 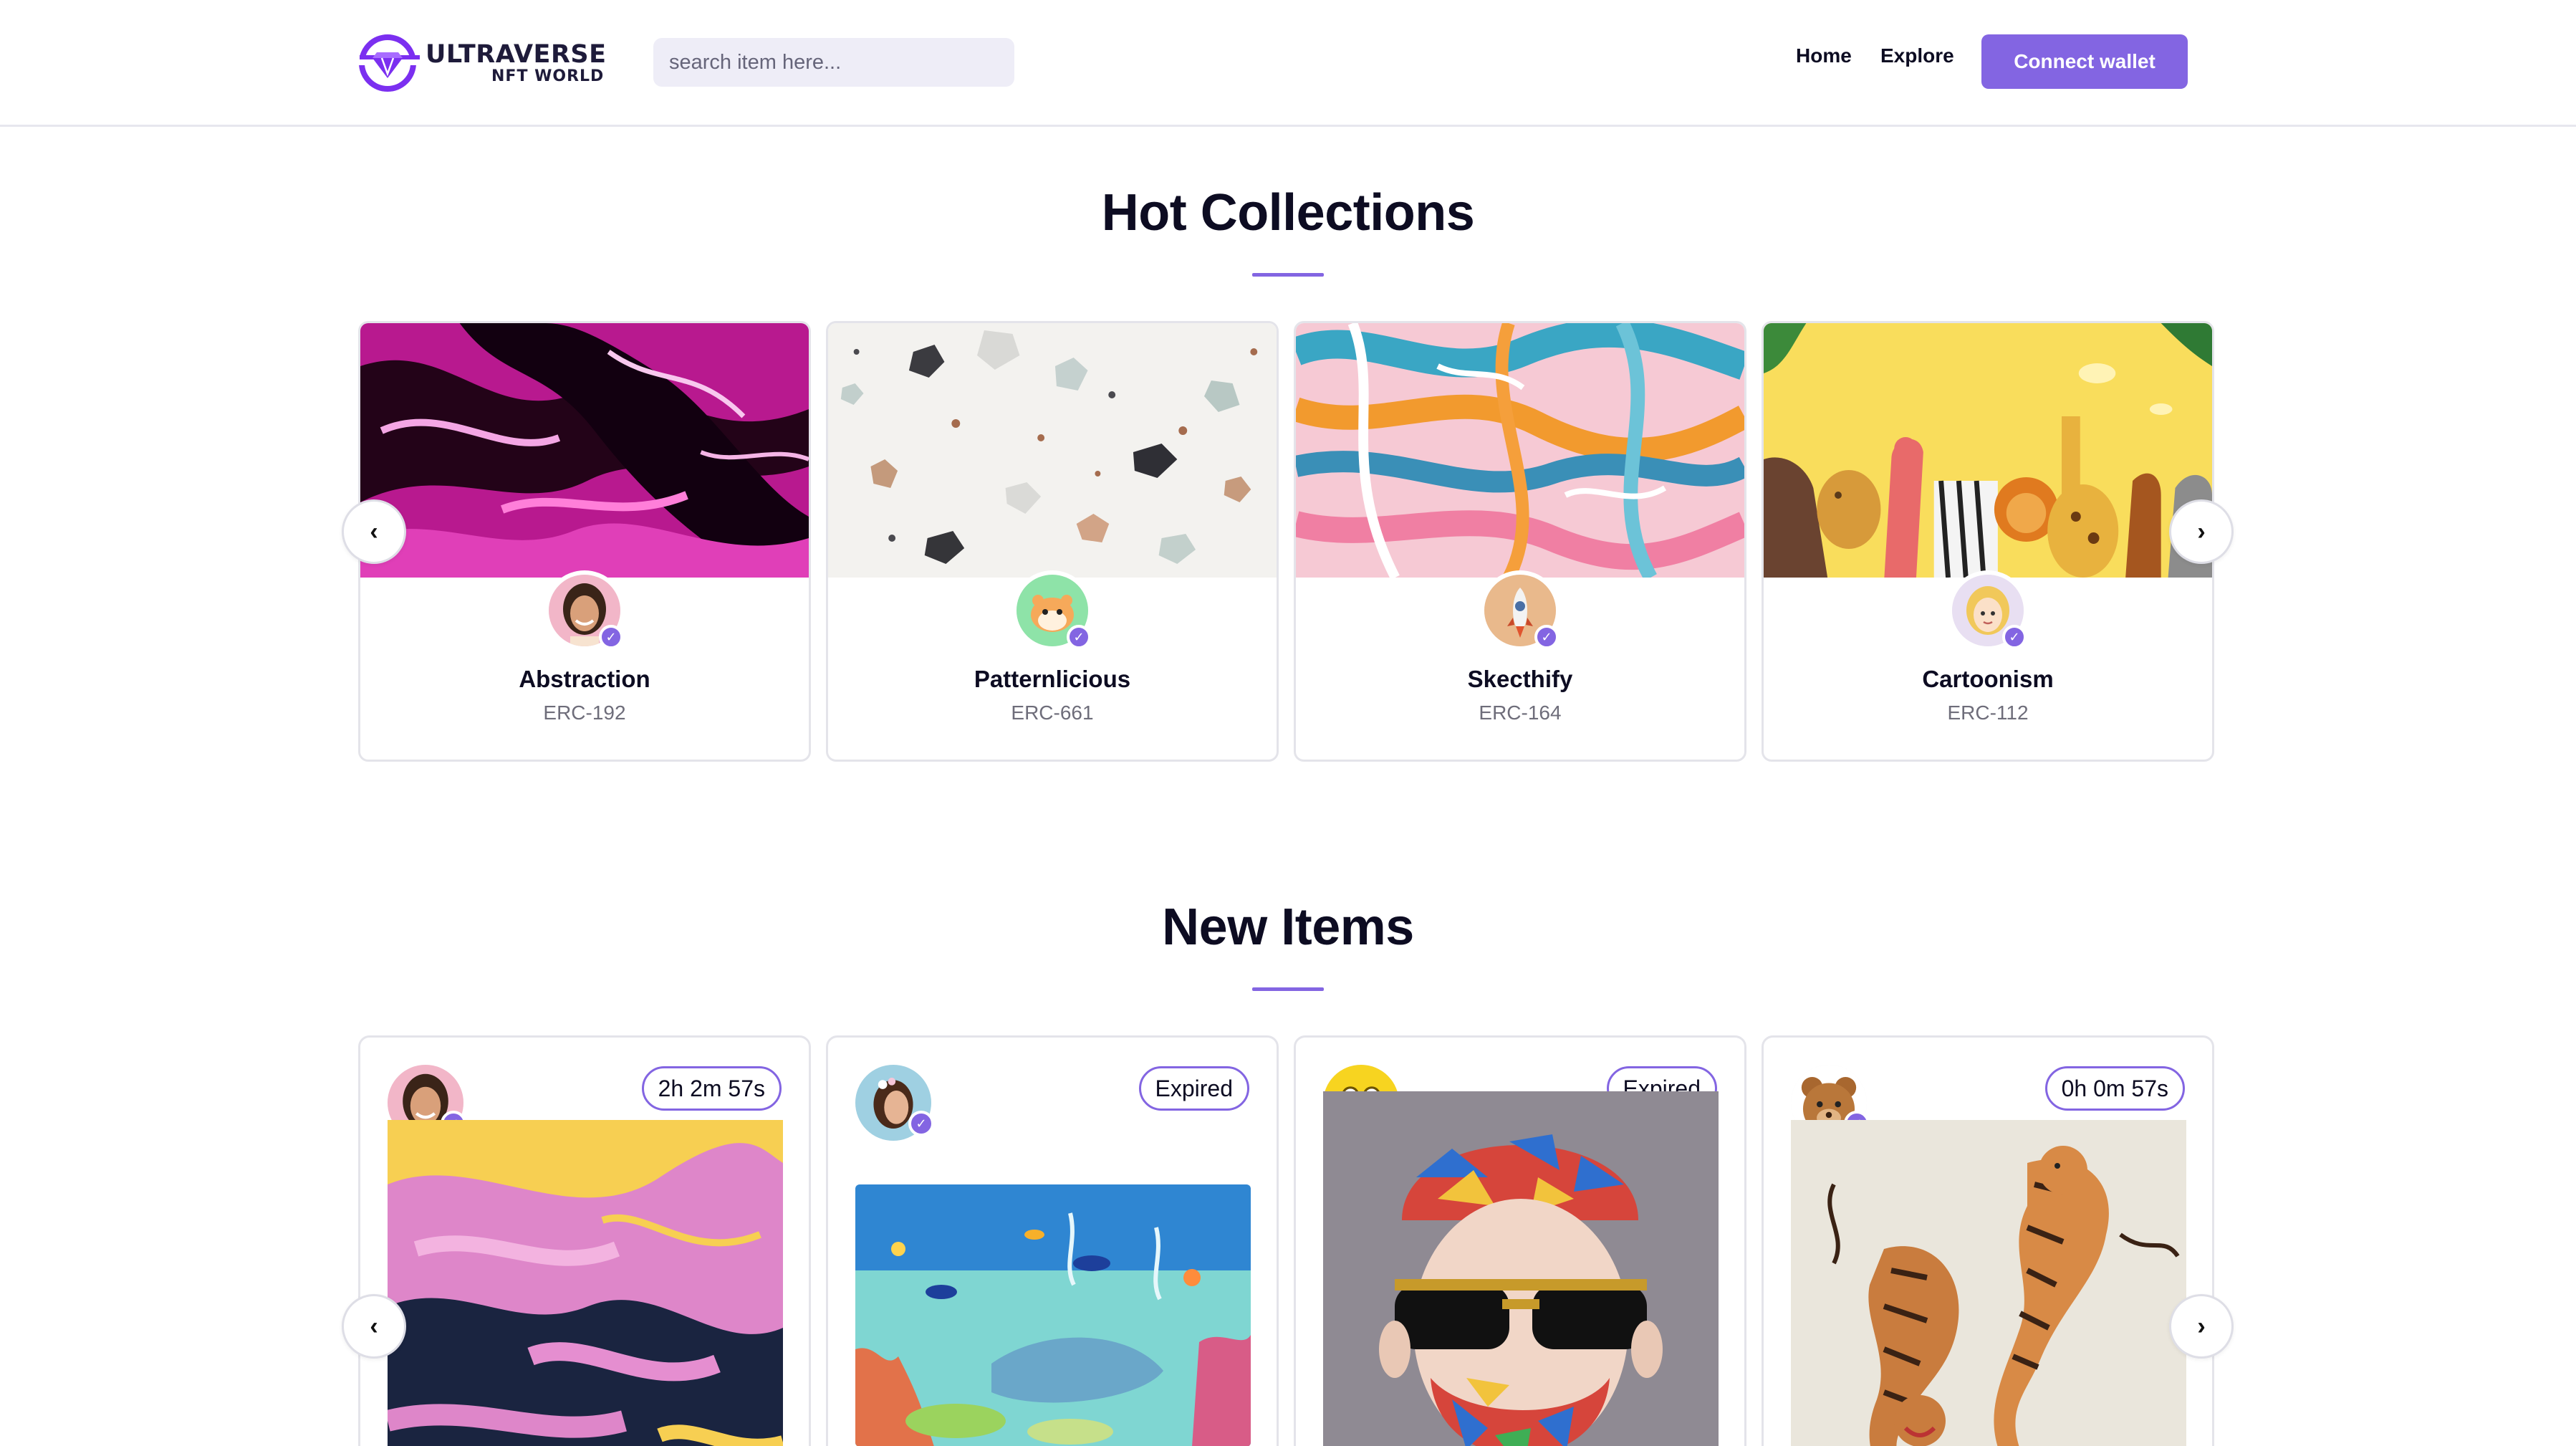 I want to click on brush-stroke-art-icon, so click(x=1520, y=450).